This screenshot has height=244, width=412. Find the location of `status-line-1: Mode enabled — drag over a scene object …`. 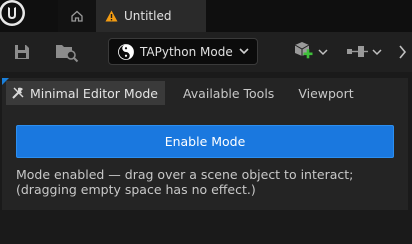

status-line-1: Mode enabled — drag over a scene object … is located at coordinates (185, 174).